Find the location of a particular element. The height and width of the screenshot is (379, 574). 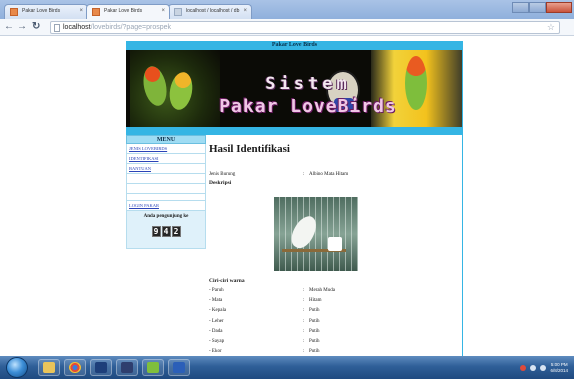

banner-title-line2: Pakar LoveBirds is located at coordinates (308, 106).